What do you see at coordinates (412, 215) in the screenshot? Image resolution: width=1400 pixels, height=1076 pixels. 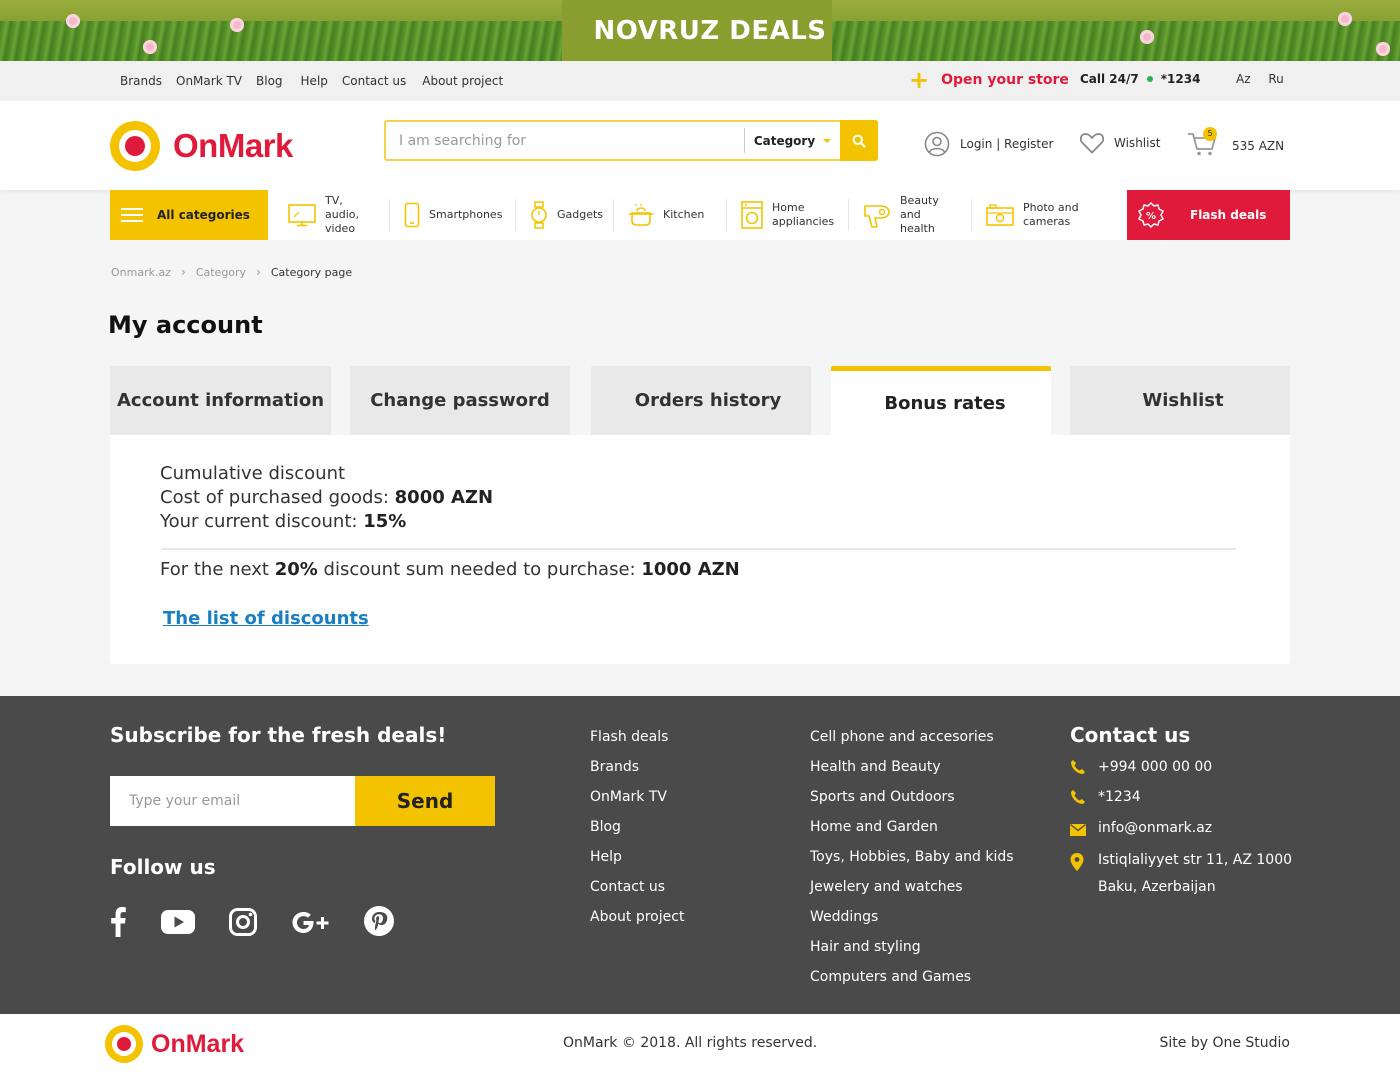 I see `smartphone-icon` at bounding box center [412, 215].